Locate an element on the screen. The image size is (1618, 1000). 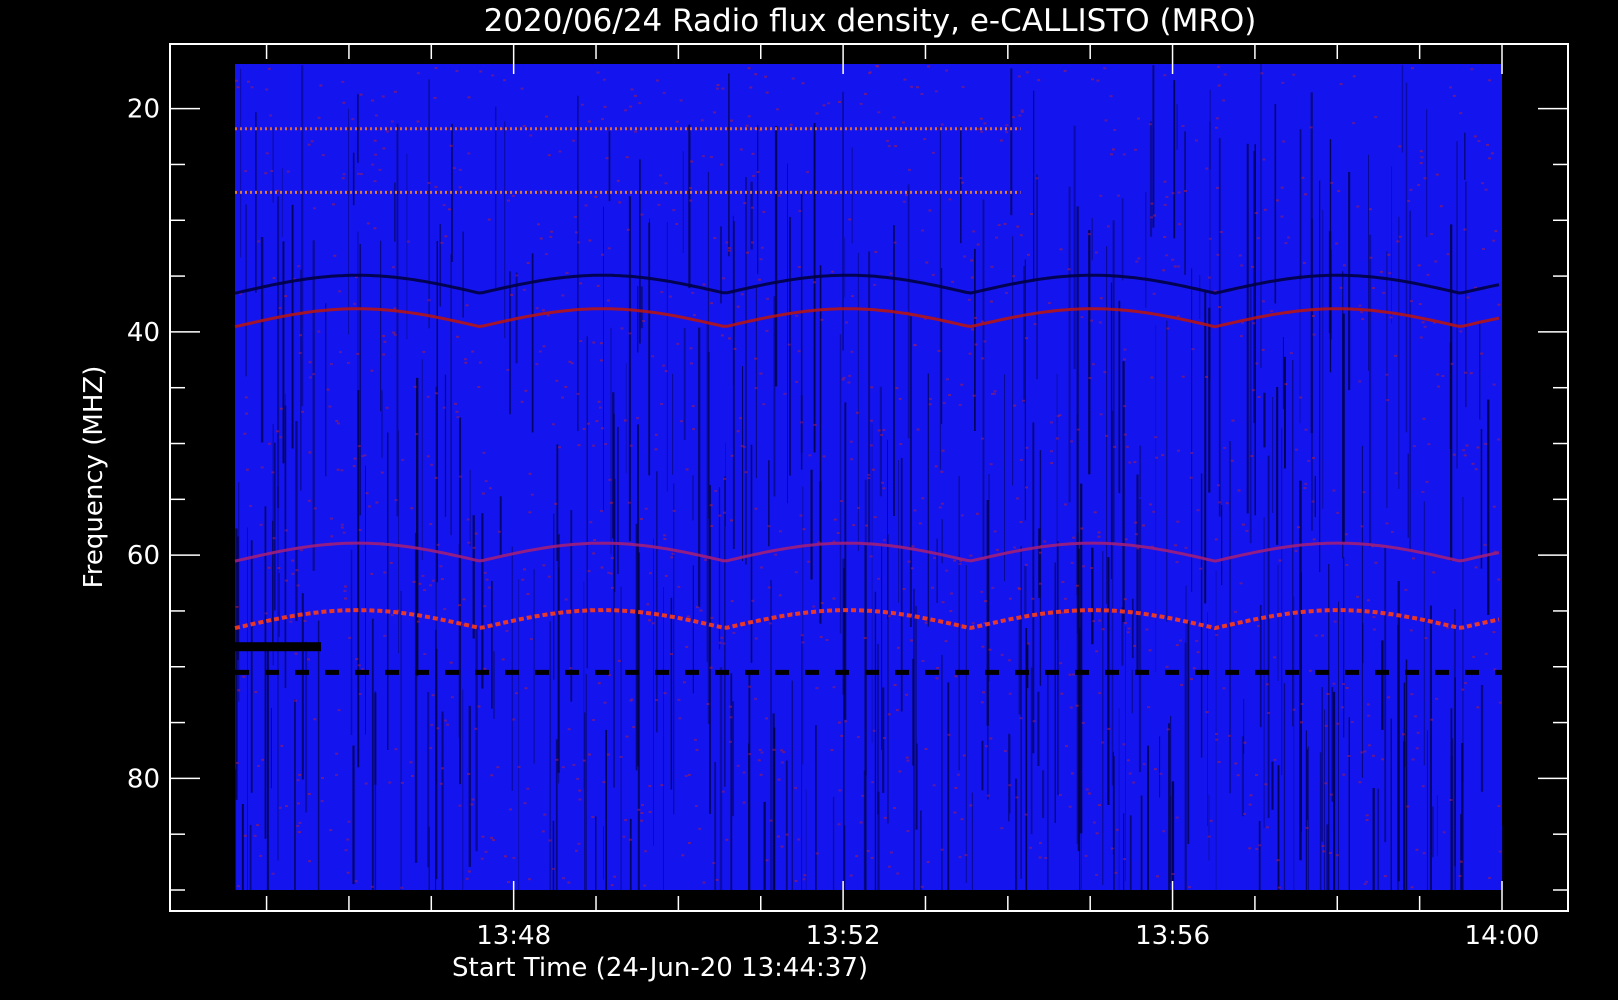
y-axis-label: Frequency (MHZ) is located at coordinates (94, 477).